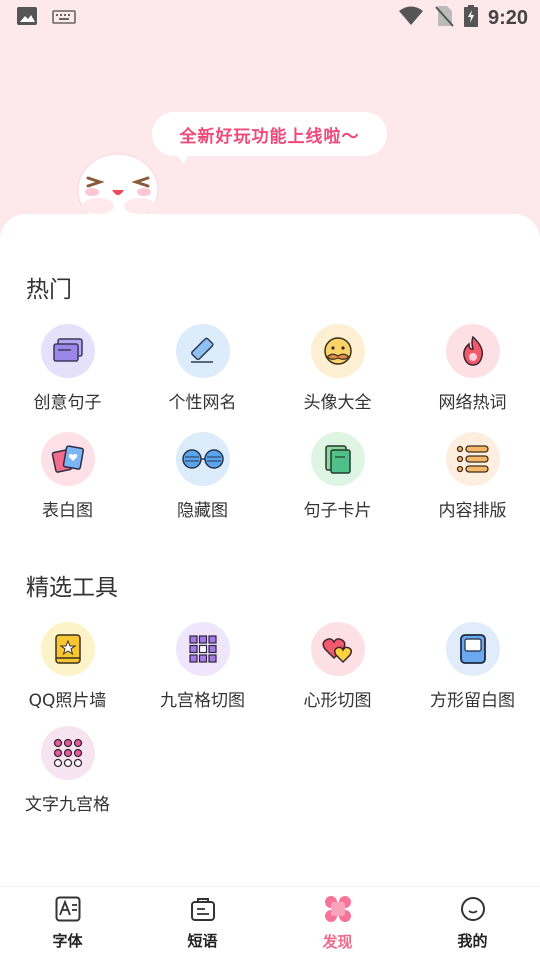 The image size is (540, 960). I want to click on item-label: 个性网名, so click(202, 403).